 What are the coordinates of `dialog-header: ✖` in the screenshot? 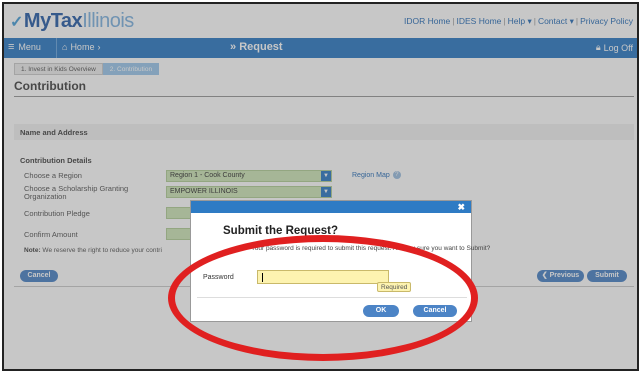 It's located at (331, 207).